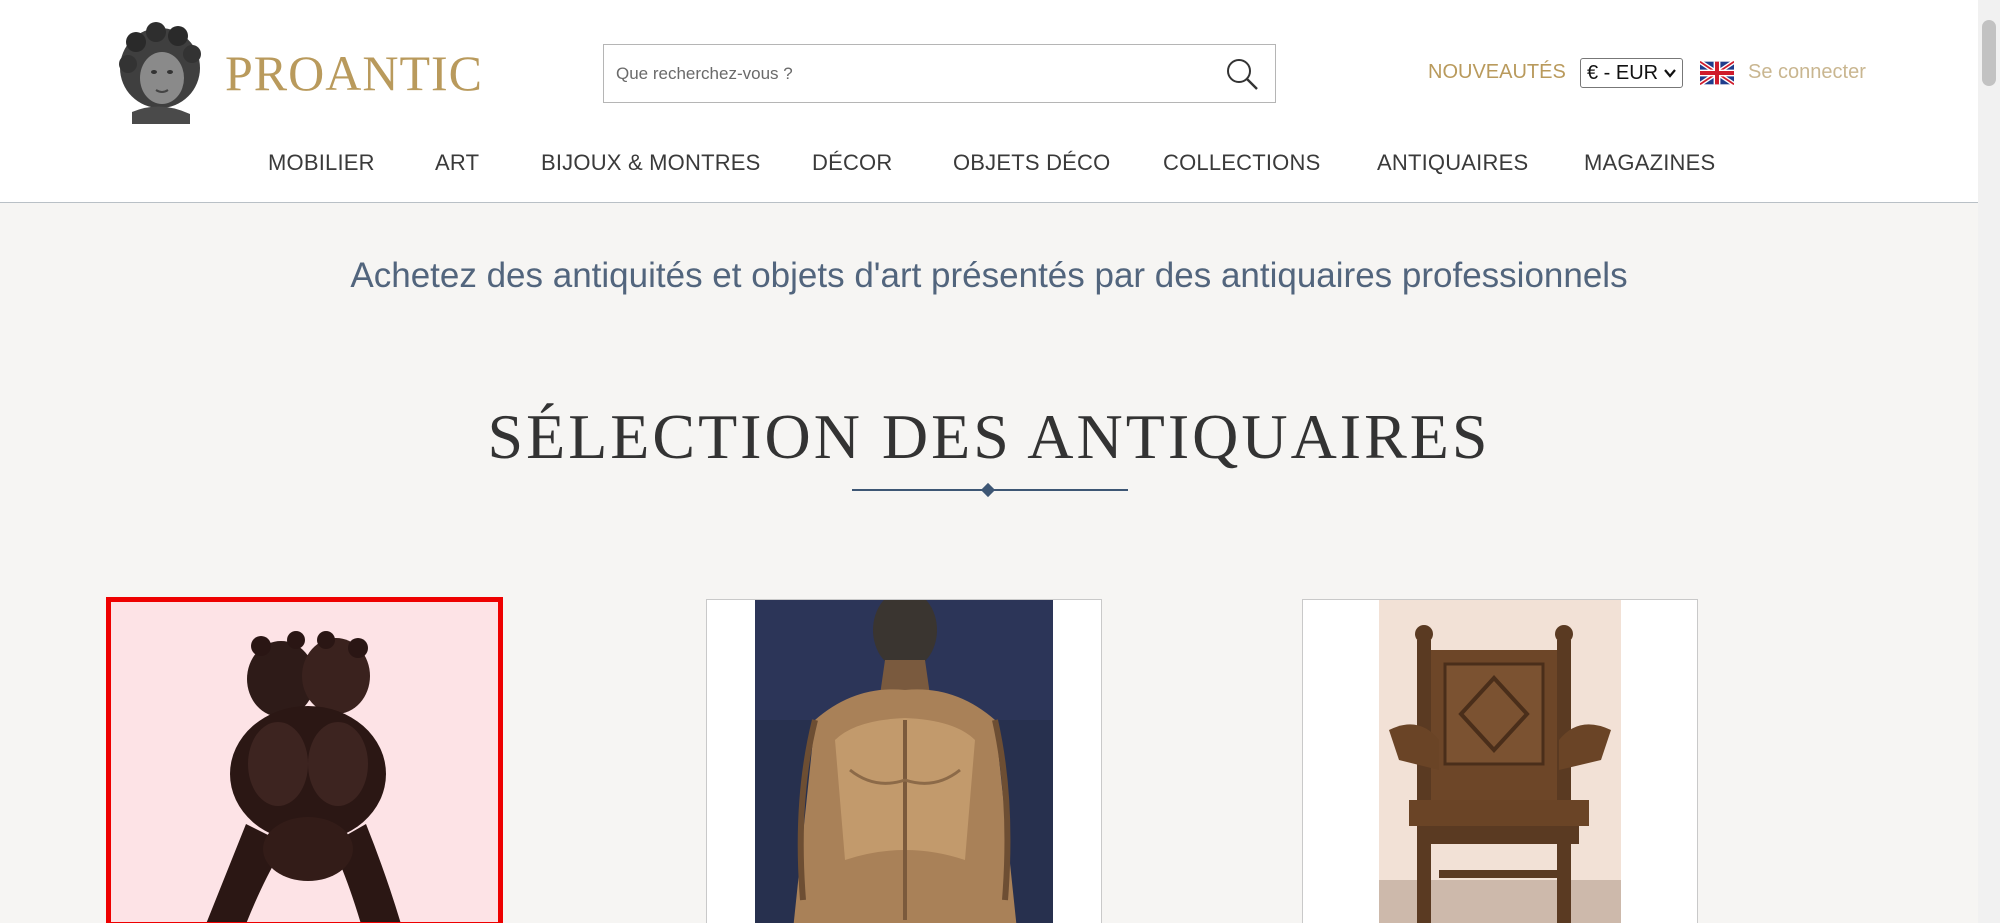  Describe the element at coordinates (1807, 72) in the screenshot. I see `login-link: Se connecter` at that location.